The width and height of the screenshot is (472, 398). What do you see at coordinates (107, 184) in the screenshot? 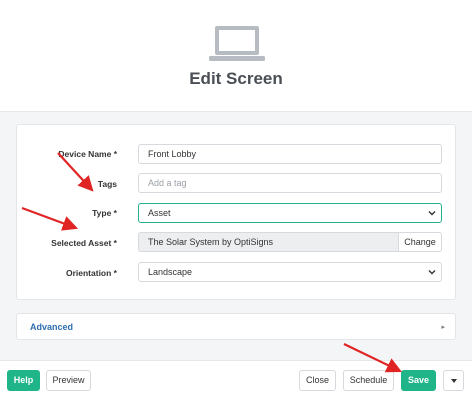
I see `tags-label: Tags` at bounding box center [107, 184].